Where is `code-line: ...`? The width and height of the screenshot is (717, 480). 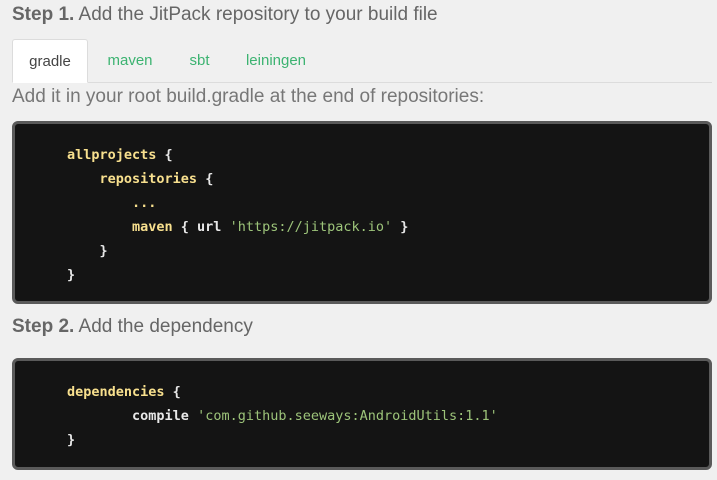 code-line: ... is located at coordinates (144, 203).